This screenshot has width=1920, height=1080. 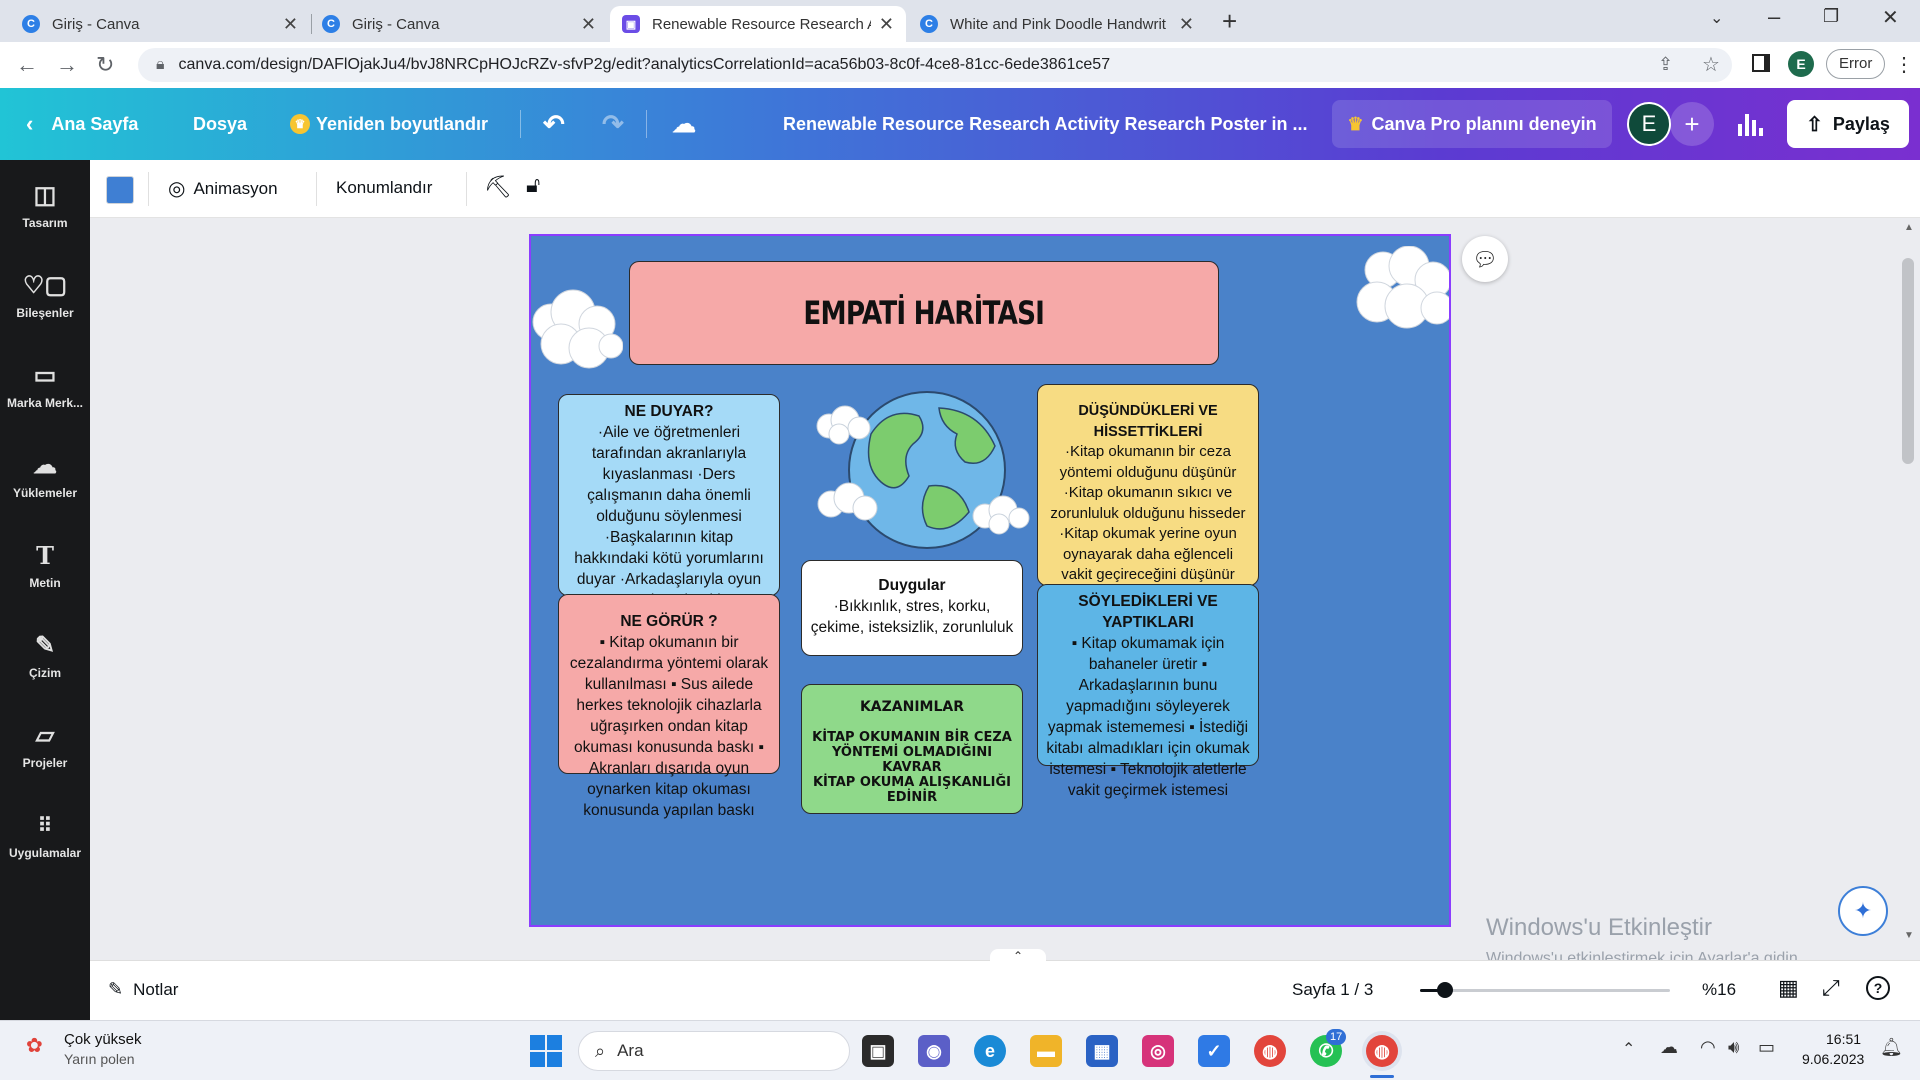 I want to click on page-indicator: Sayfa 1 / 3, so click(x=1332, y=990).